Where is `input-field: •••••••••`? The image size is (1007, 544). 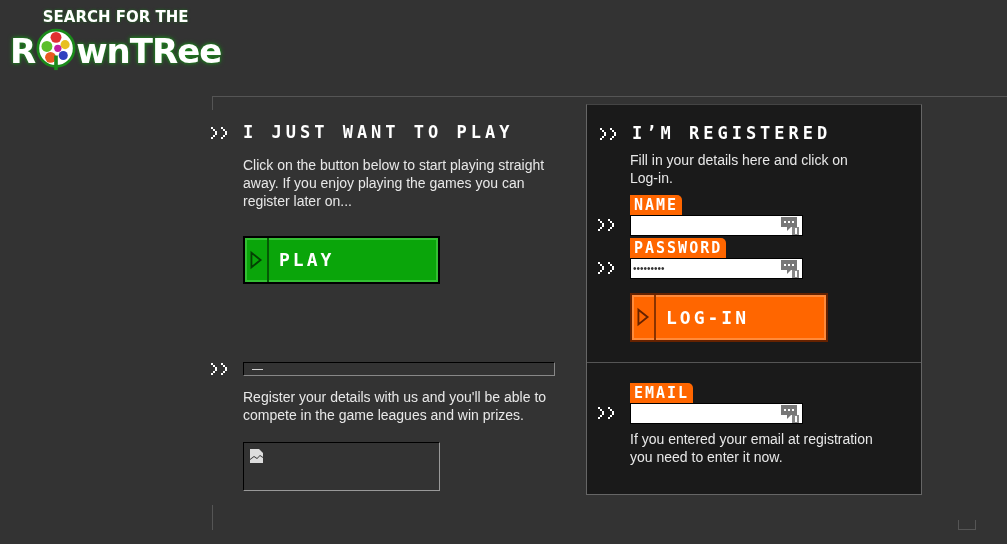
input-field: ••••••••• is located at coordinates (716, 268).